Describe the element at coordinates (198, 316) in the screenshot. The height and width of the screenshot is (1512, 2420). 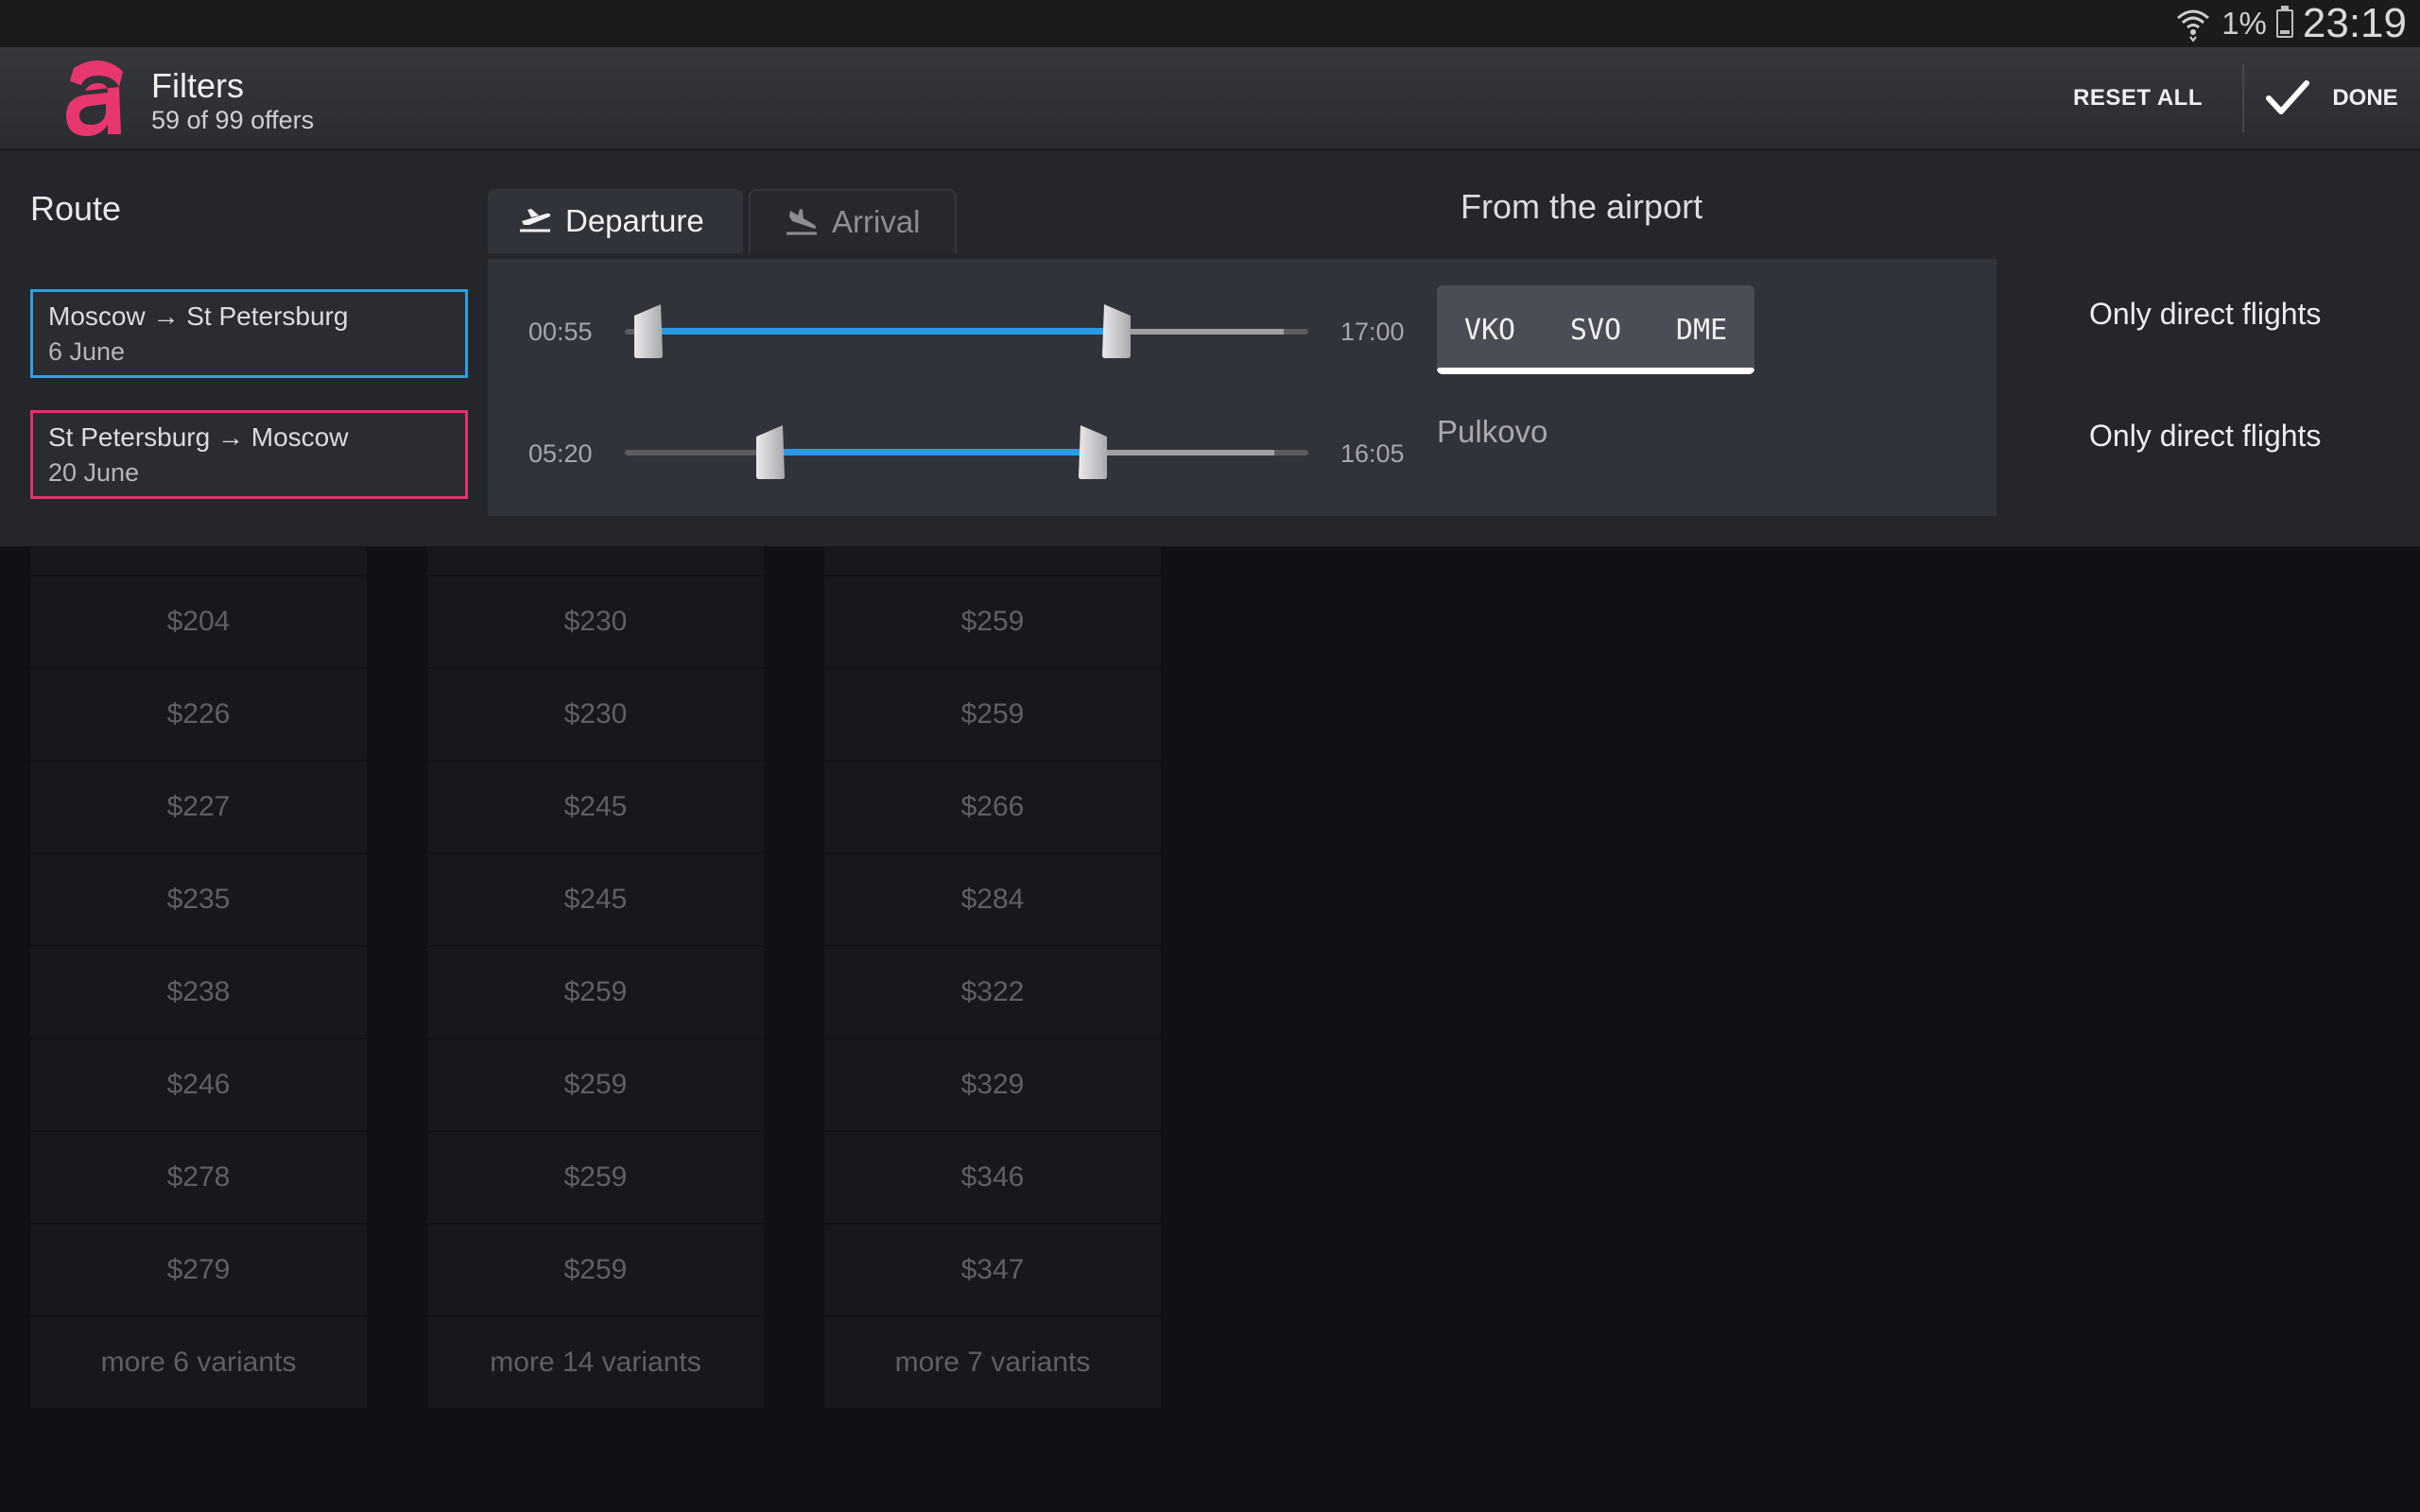
I see `route-cities: Moscow → St Petersburg` at that location.